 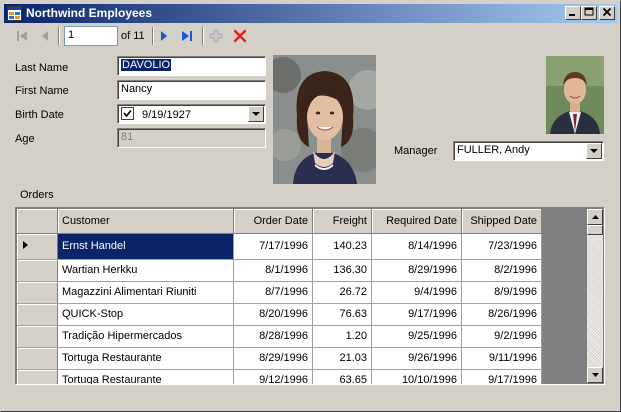 What do you see at coordinates (145, 292) in the screenshot?
I see `cell-customer: Magazzini Alimentari Riuniti` at bounding box center [145, 292].